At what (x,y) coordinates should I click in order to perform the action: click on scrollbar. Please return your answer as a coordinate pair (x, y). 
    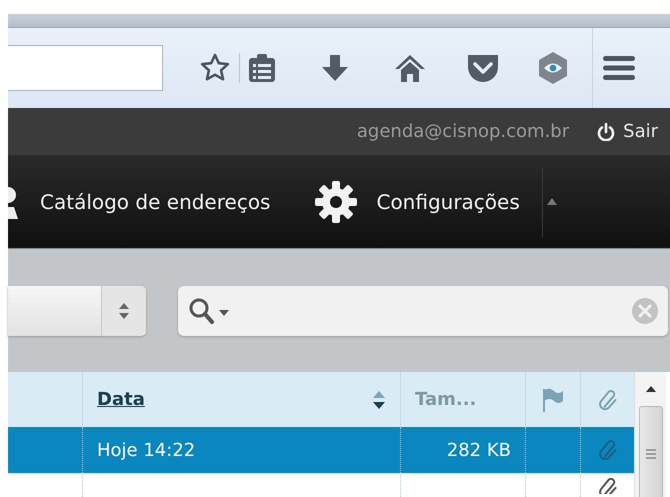
    Looking at the image, I should click on (650, 434).